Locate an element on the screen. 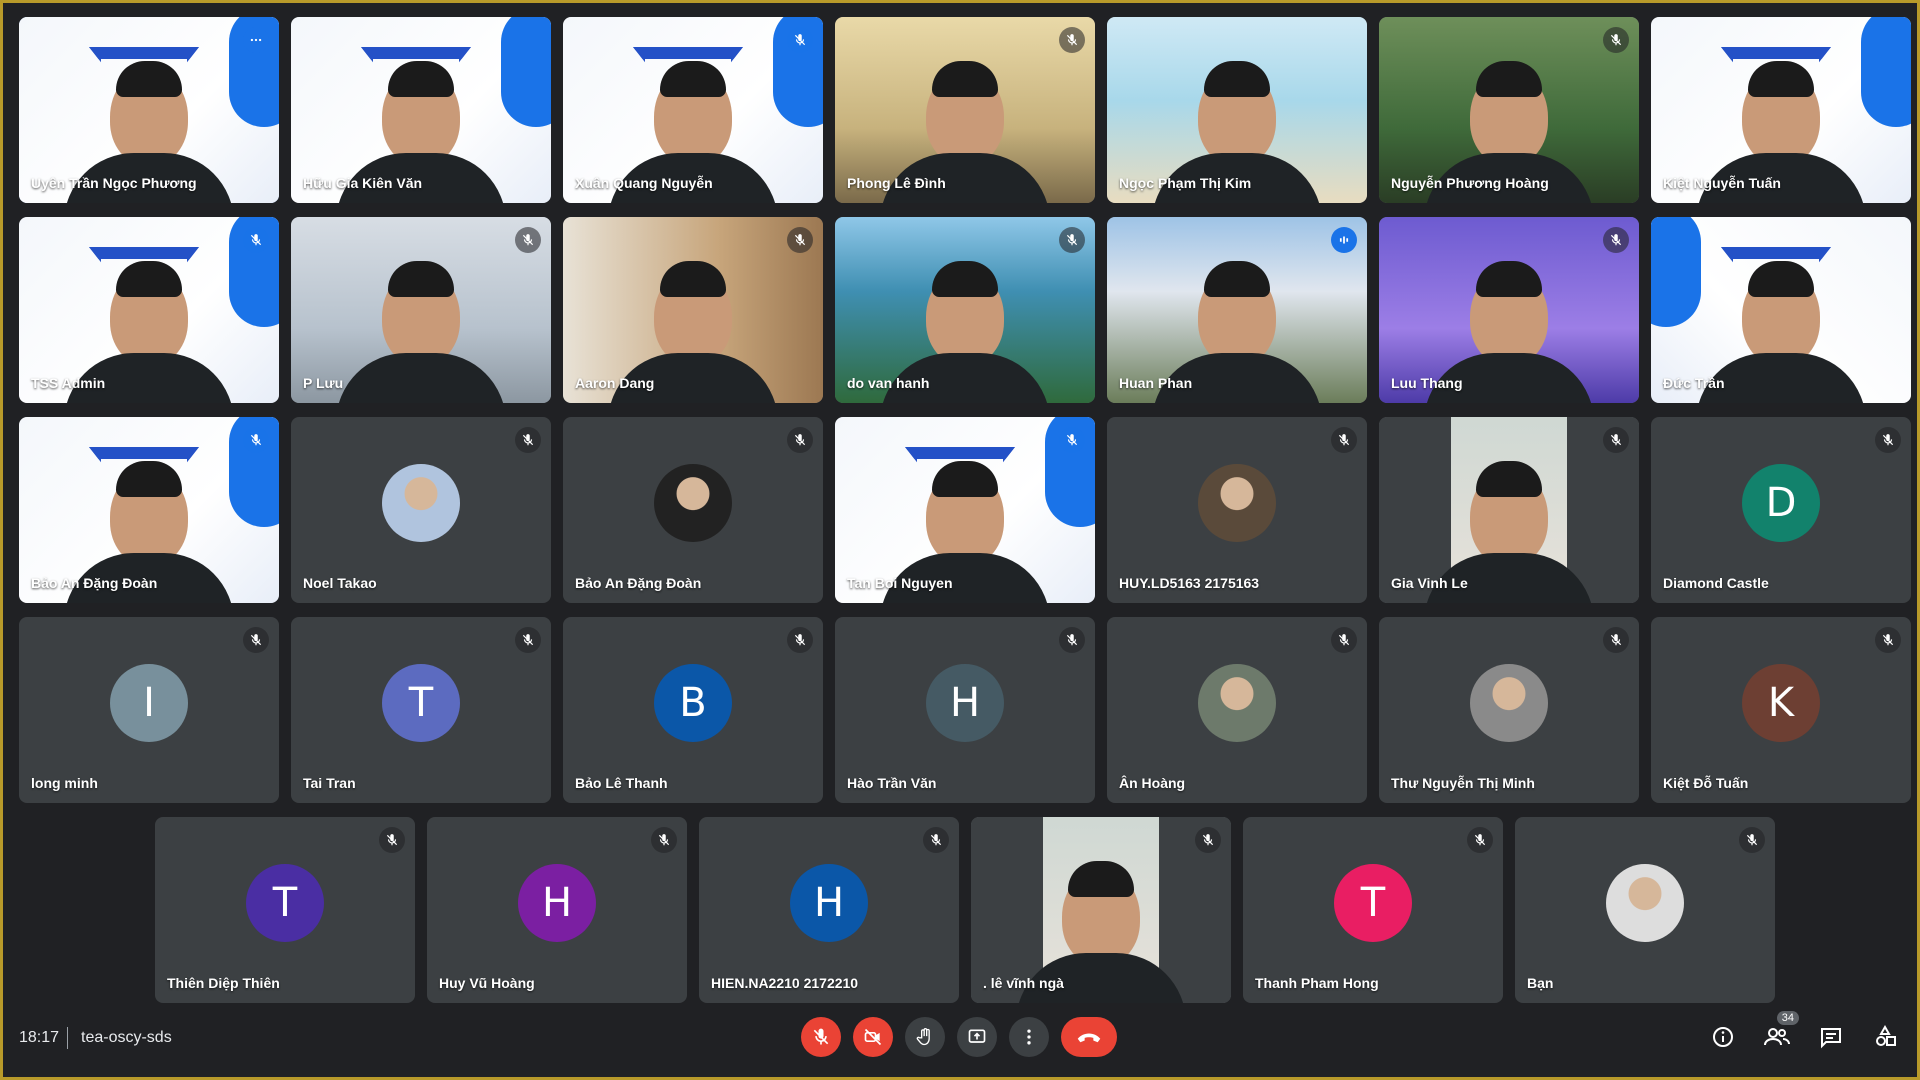 The width and height of the screenshot is (1920, 1080). participant-tile: Ilong minh is located at coordinates (149, 710).